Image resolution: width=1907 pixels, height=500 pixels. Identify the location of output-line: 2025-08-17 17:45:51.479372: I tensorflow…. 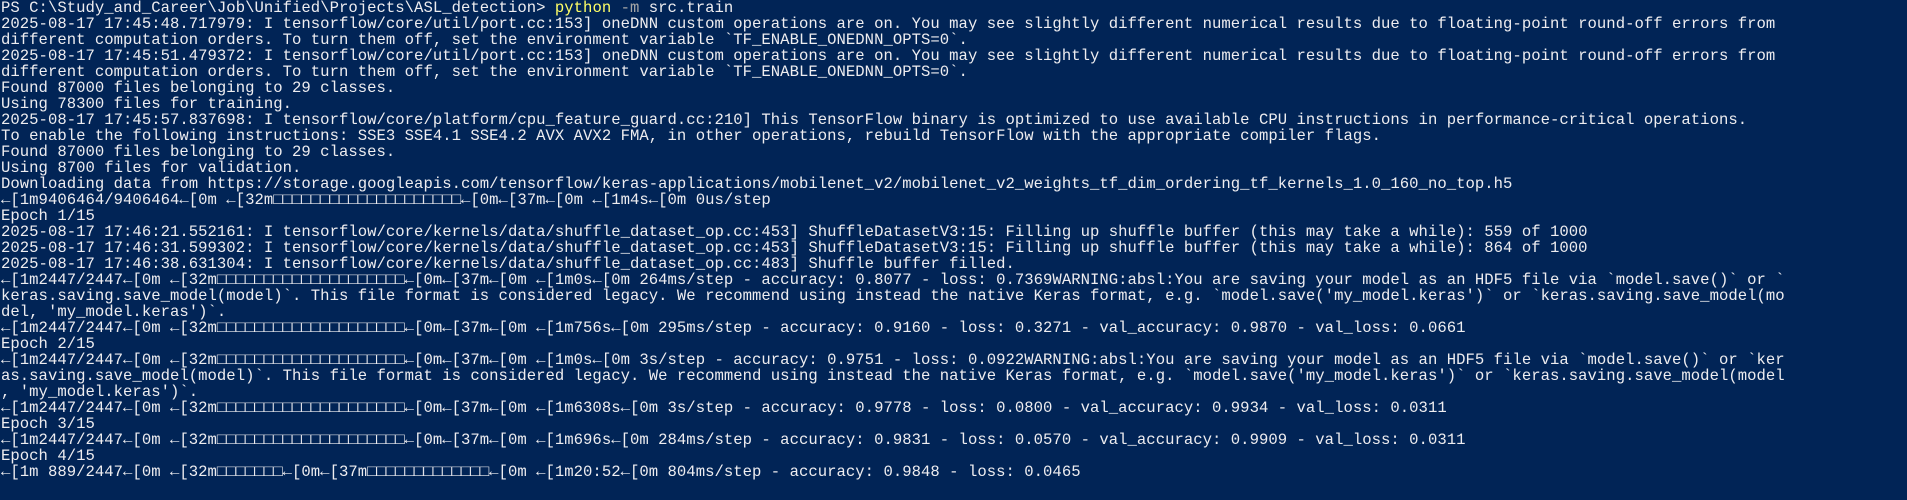
(888, 56).